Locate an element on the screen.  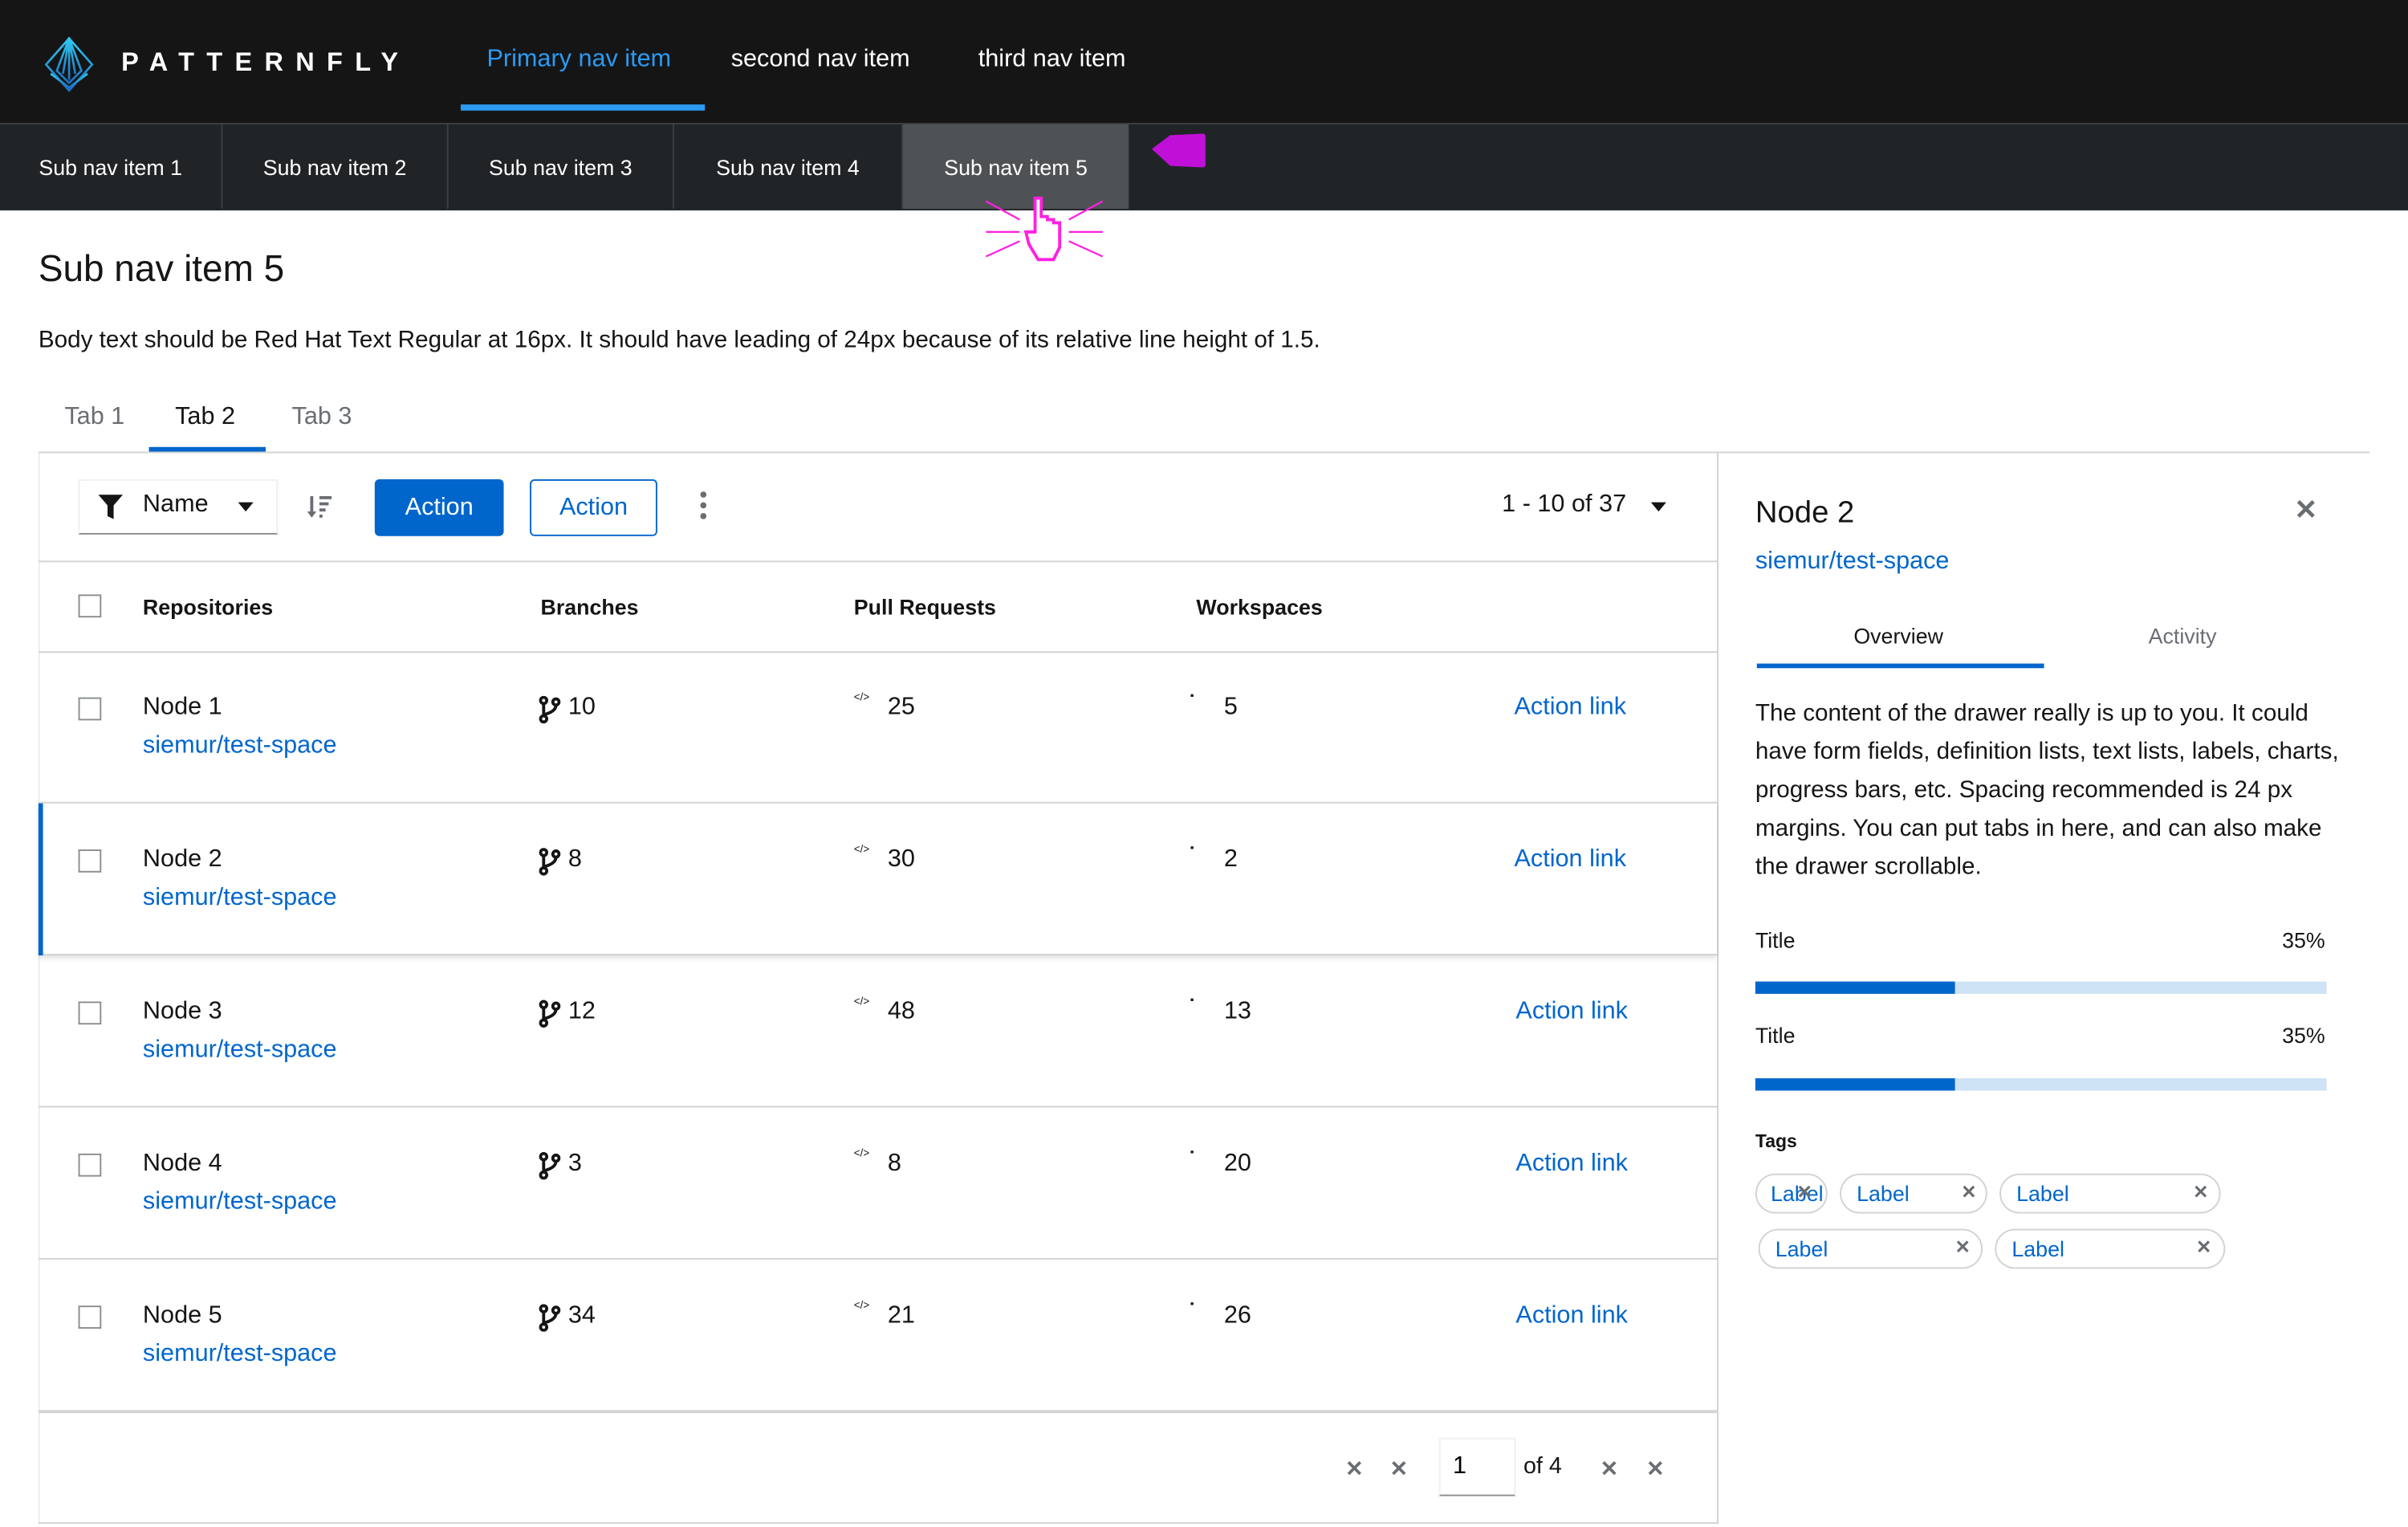
drawer-close-icon: ✕ is located at coordinates (2305, 511).